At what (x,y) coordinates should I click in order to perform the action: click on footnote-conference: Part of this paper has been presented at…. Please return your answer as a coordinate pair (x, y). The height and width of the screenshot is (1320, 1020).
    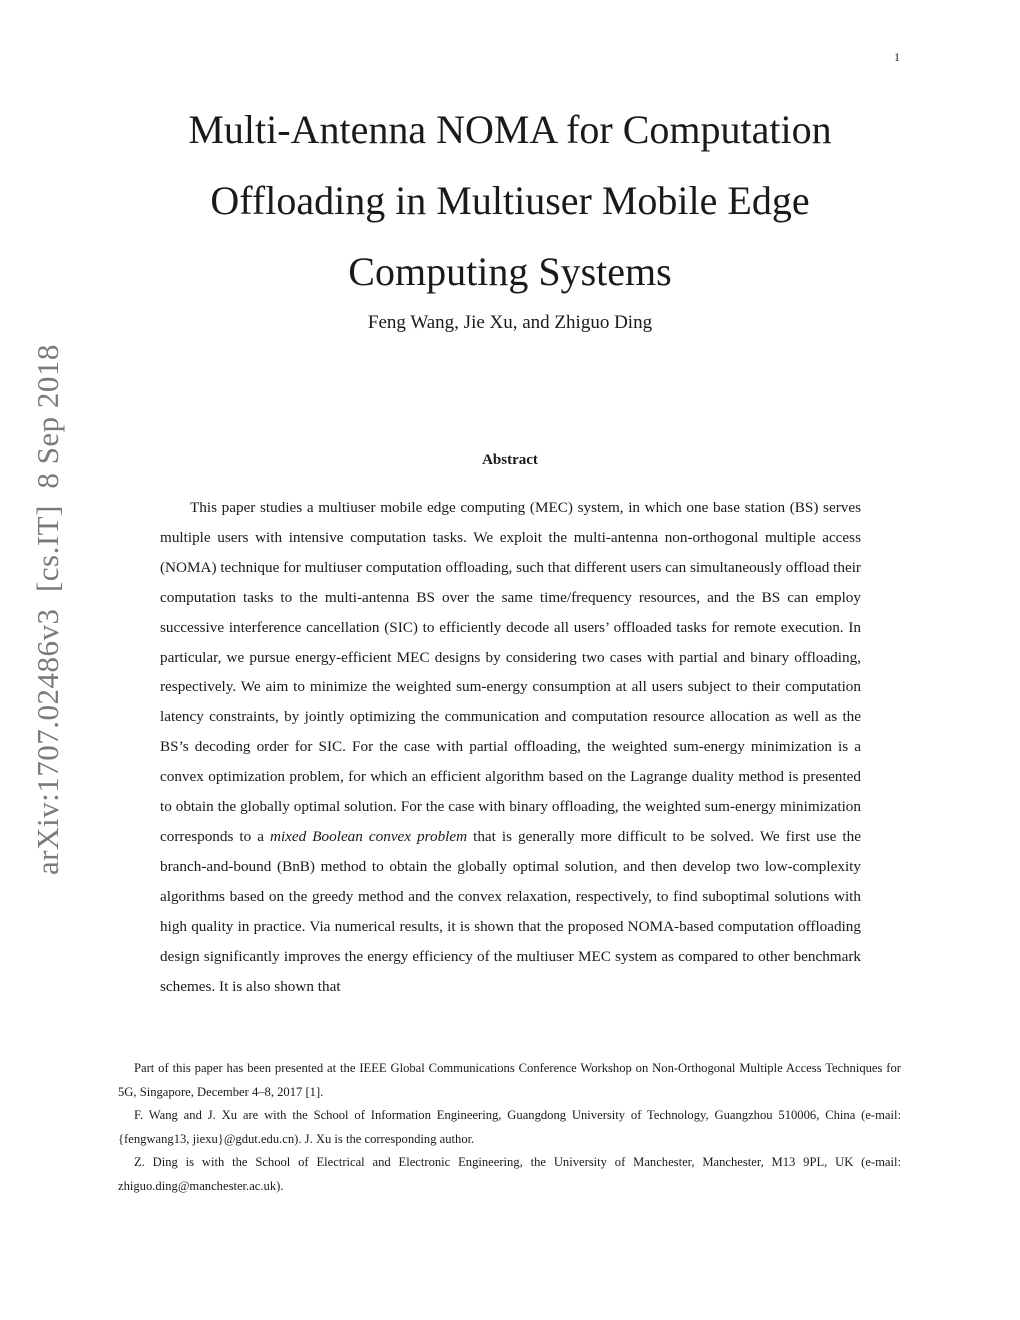
    Looking at the image, I should click on (509, 1080).